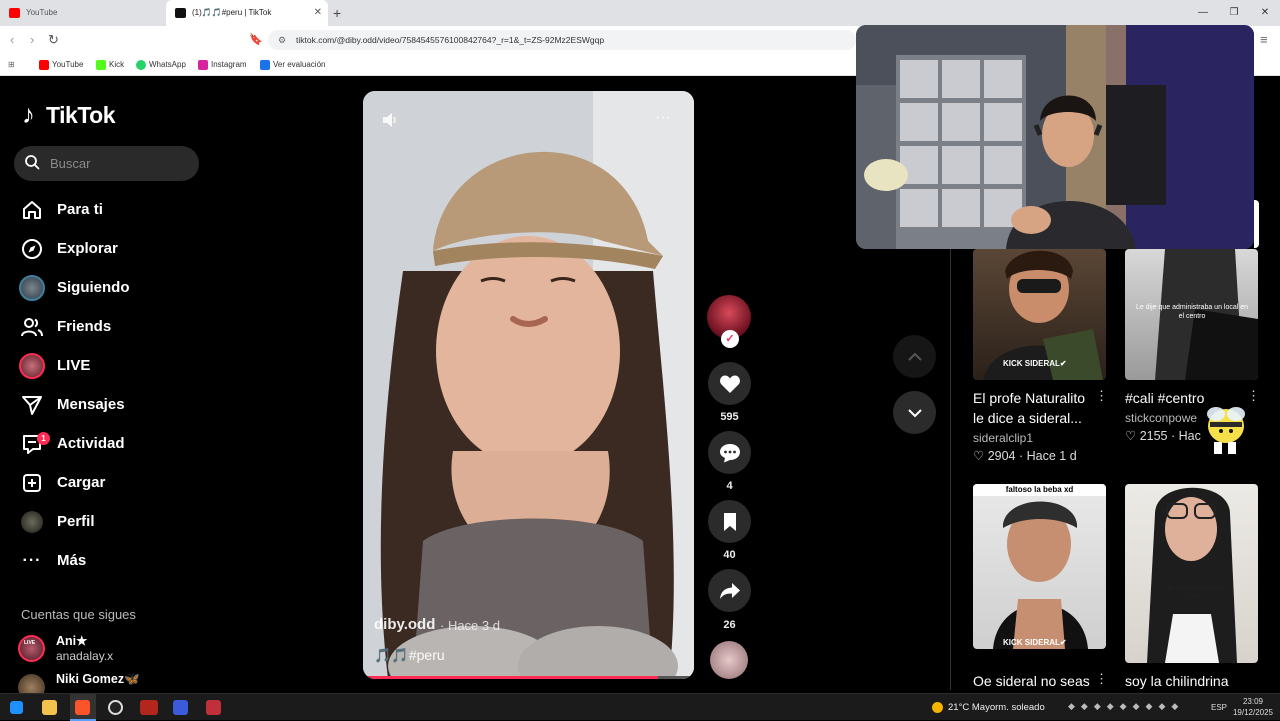  Describe the element at coordinates (141, 65) in the screenshot. I see `whatsapp-icon` at that location.